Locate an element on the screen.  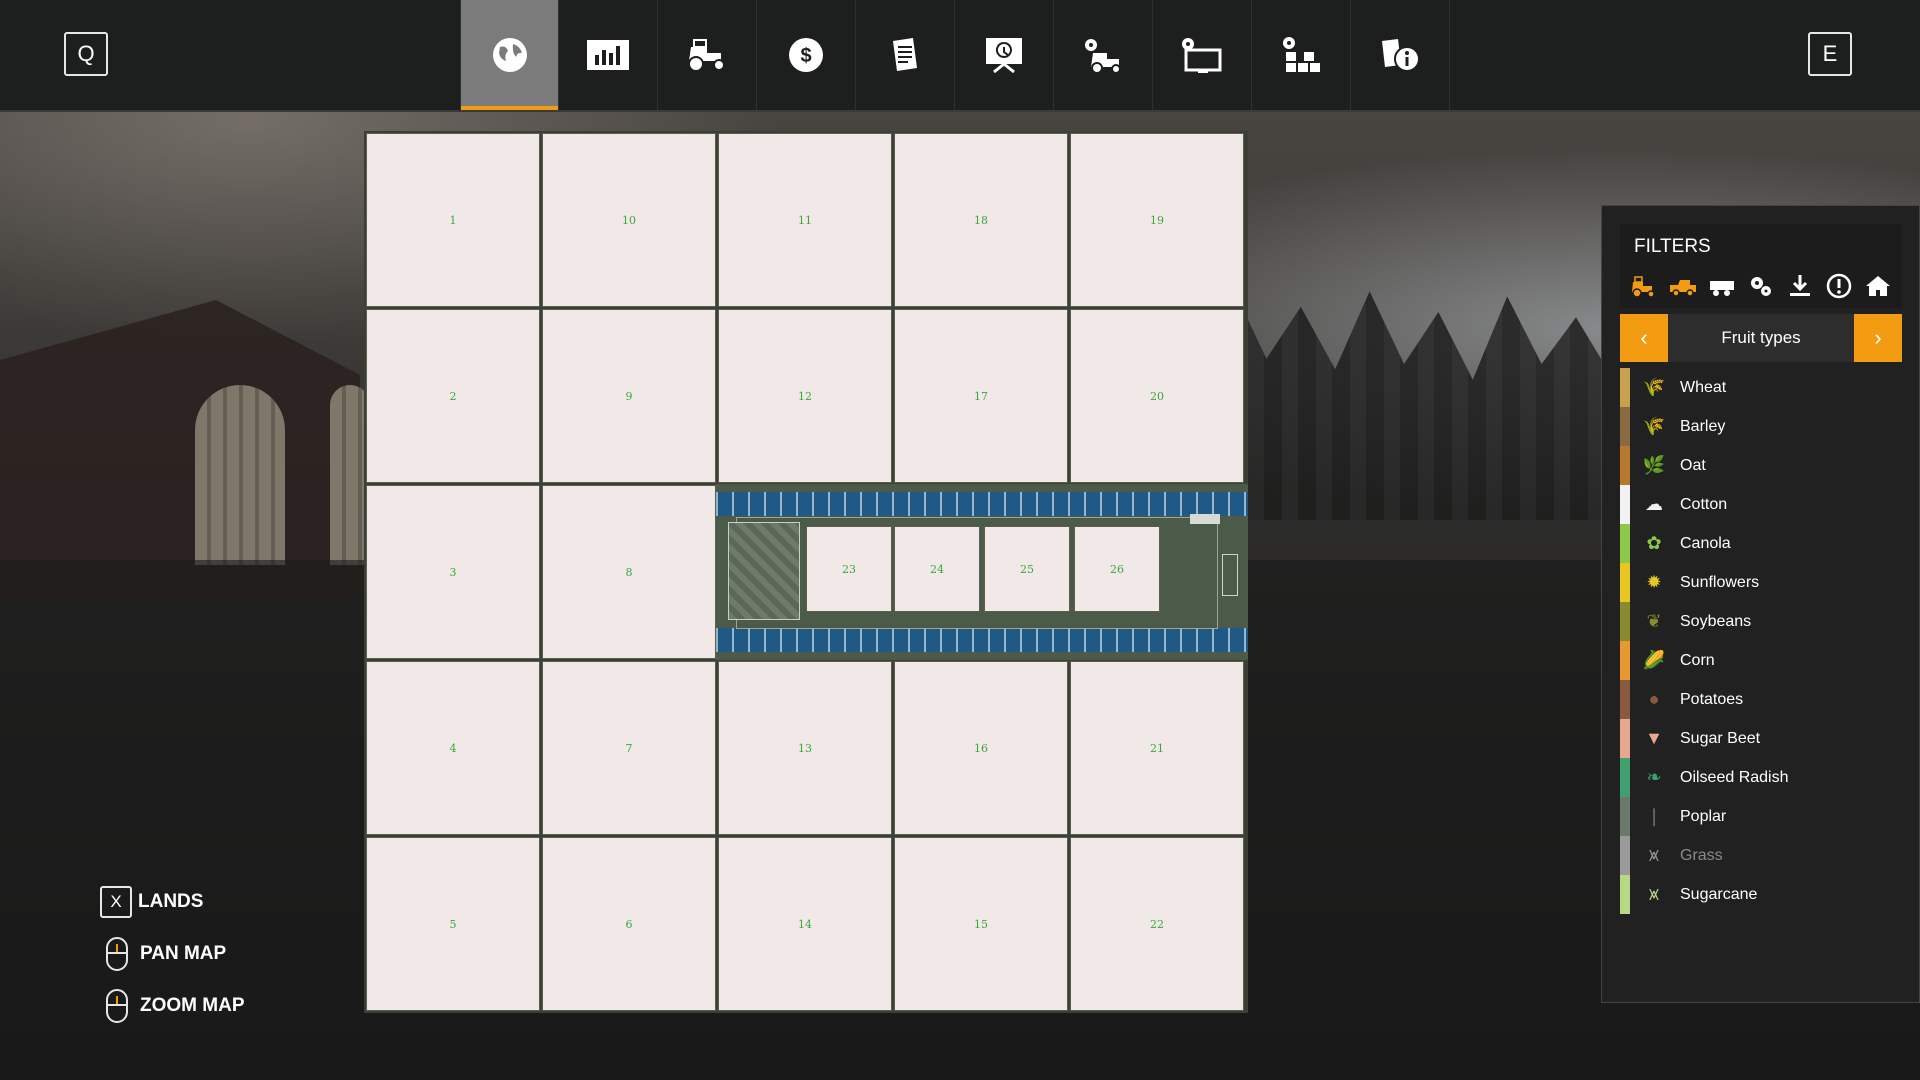
fruit-icon: ❘ is located at coordinates (1654, 816).